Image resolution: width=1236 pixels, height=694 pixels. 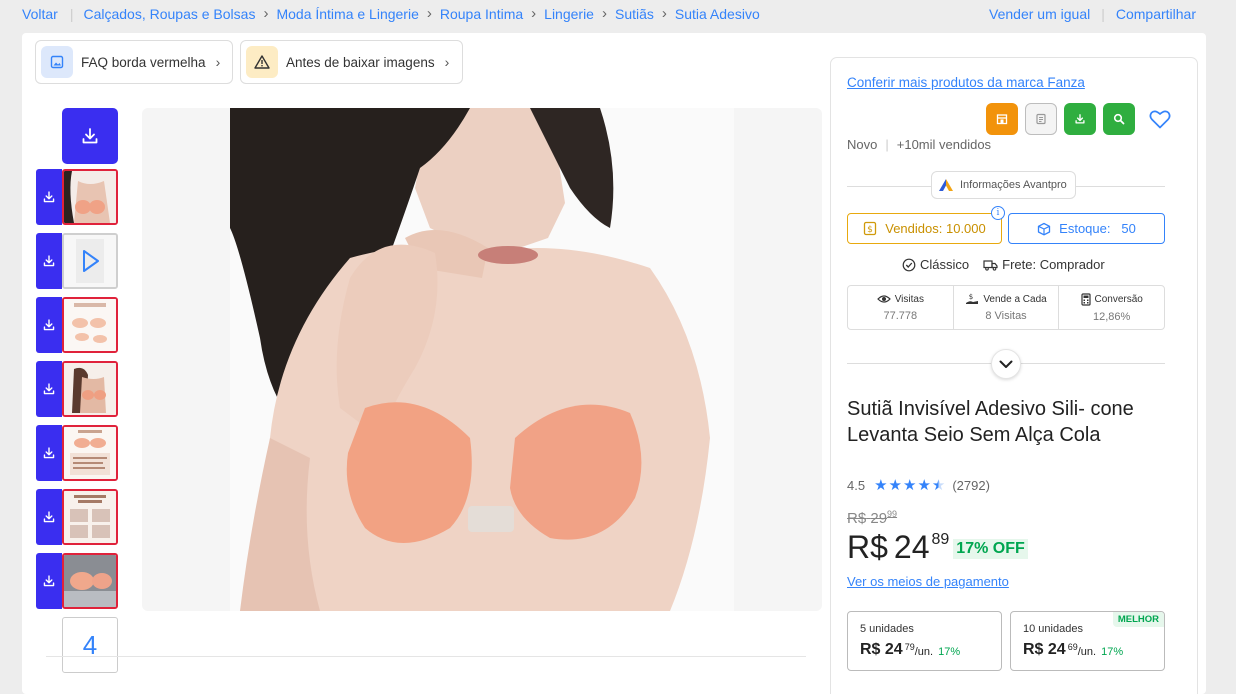 I want to click on calculator-icon, so click(x=1085, y=299).